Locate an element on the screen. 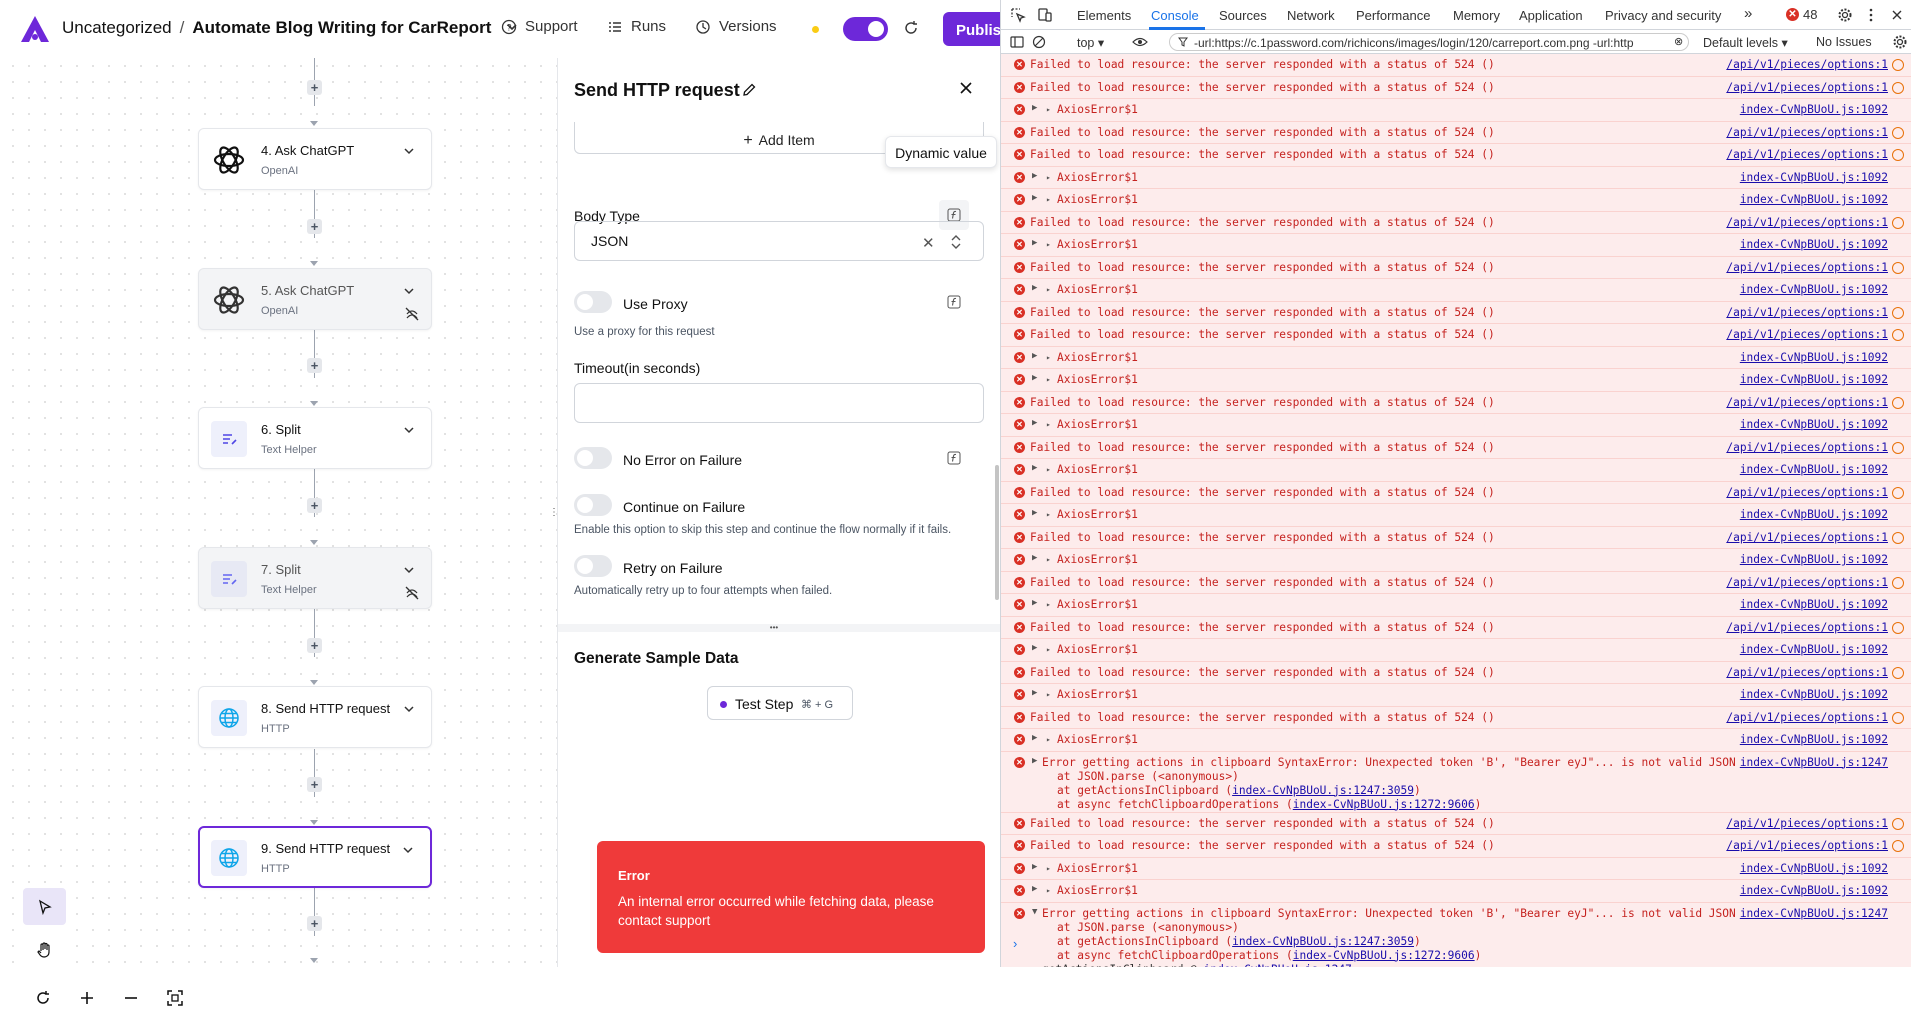  flow-name: Automate Blog Writing for CarReport is located at coordinates (341, 27).